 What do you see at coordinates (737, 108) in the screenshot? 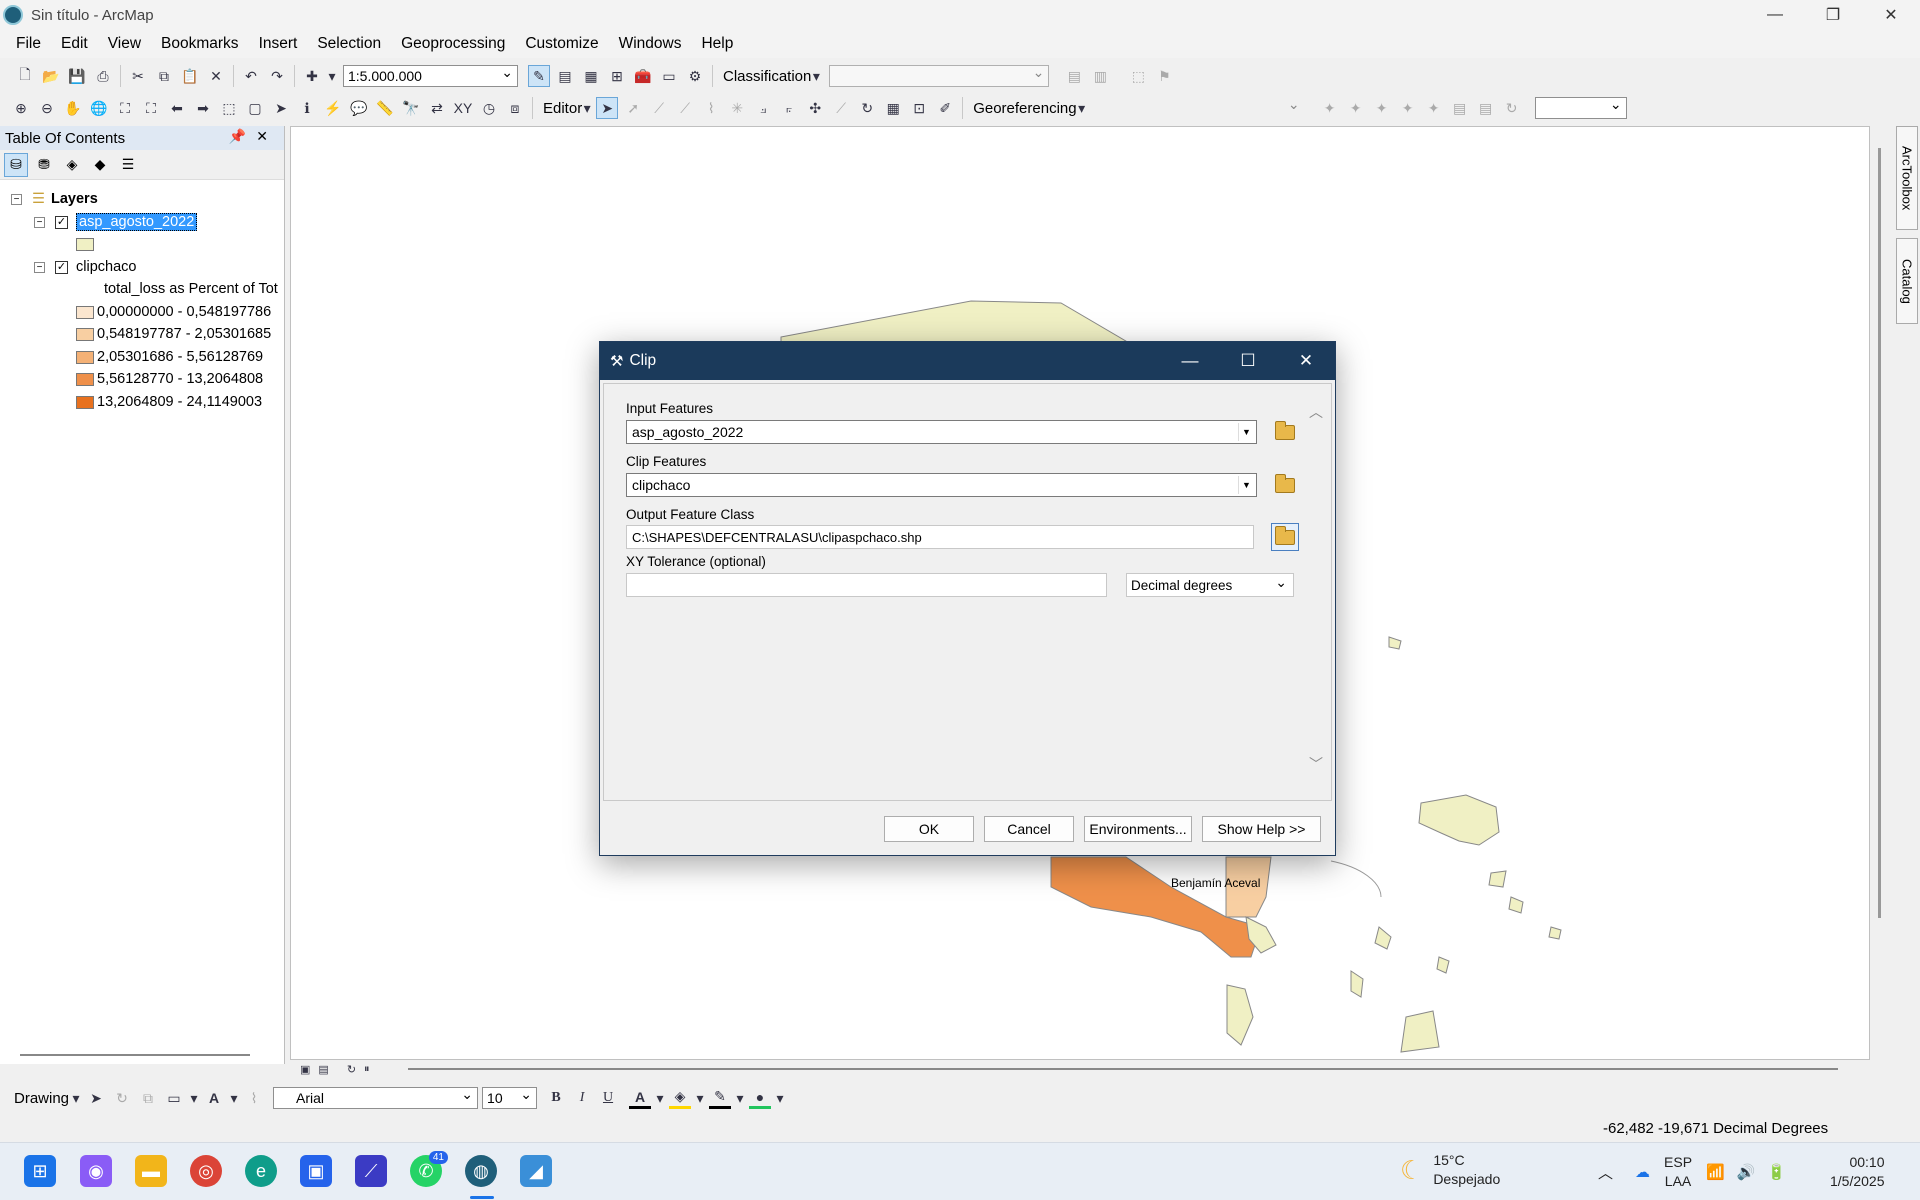
I see `point-icon: ✳` at bounding box center [737, 108].